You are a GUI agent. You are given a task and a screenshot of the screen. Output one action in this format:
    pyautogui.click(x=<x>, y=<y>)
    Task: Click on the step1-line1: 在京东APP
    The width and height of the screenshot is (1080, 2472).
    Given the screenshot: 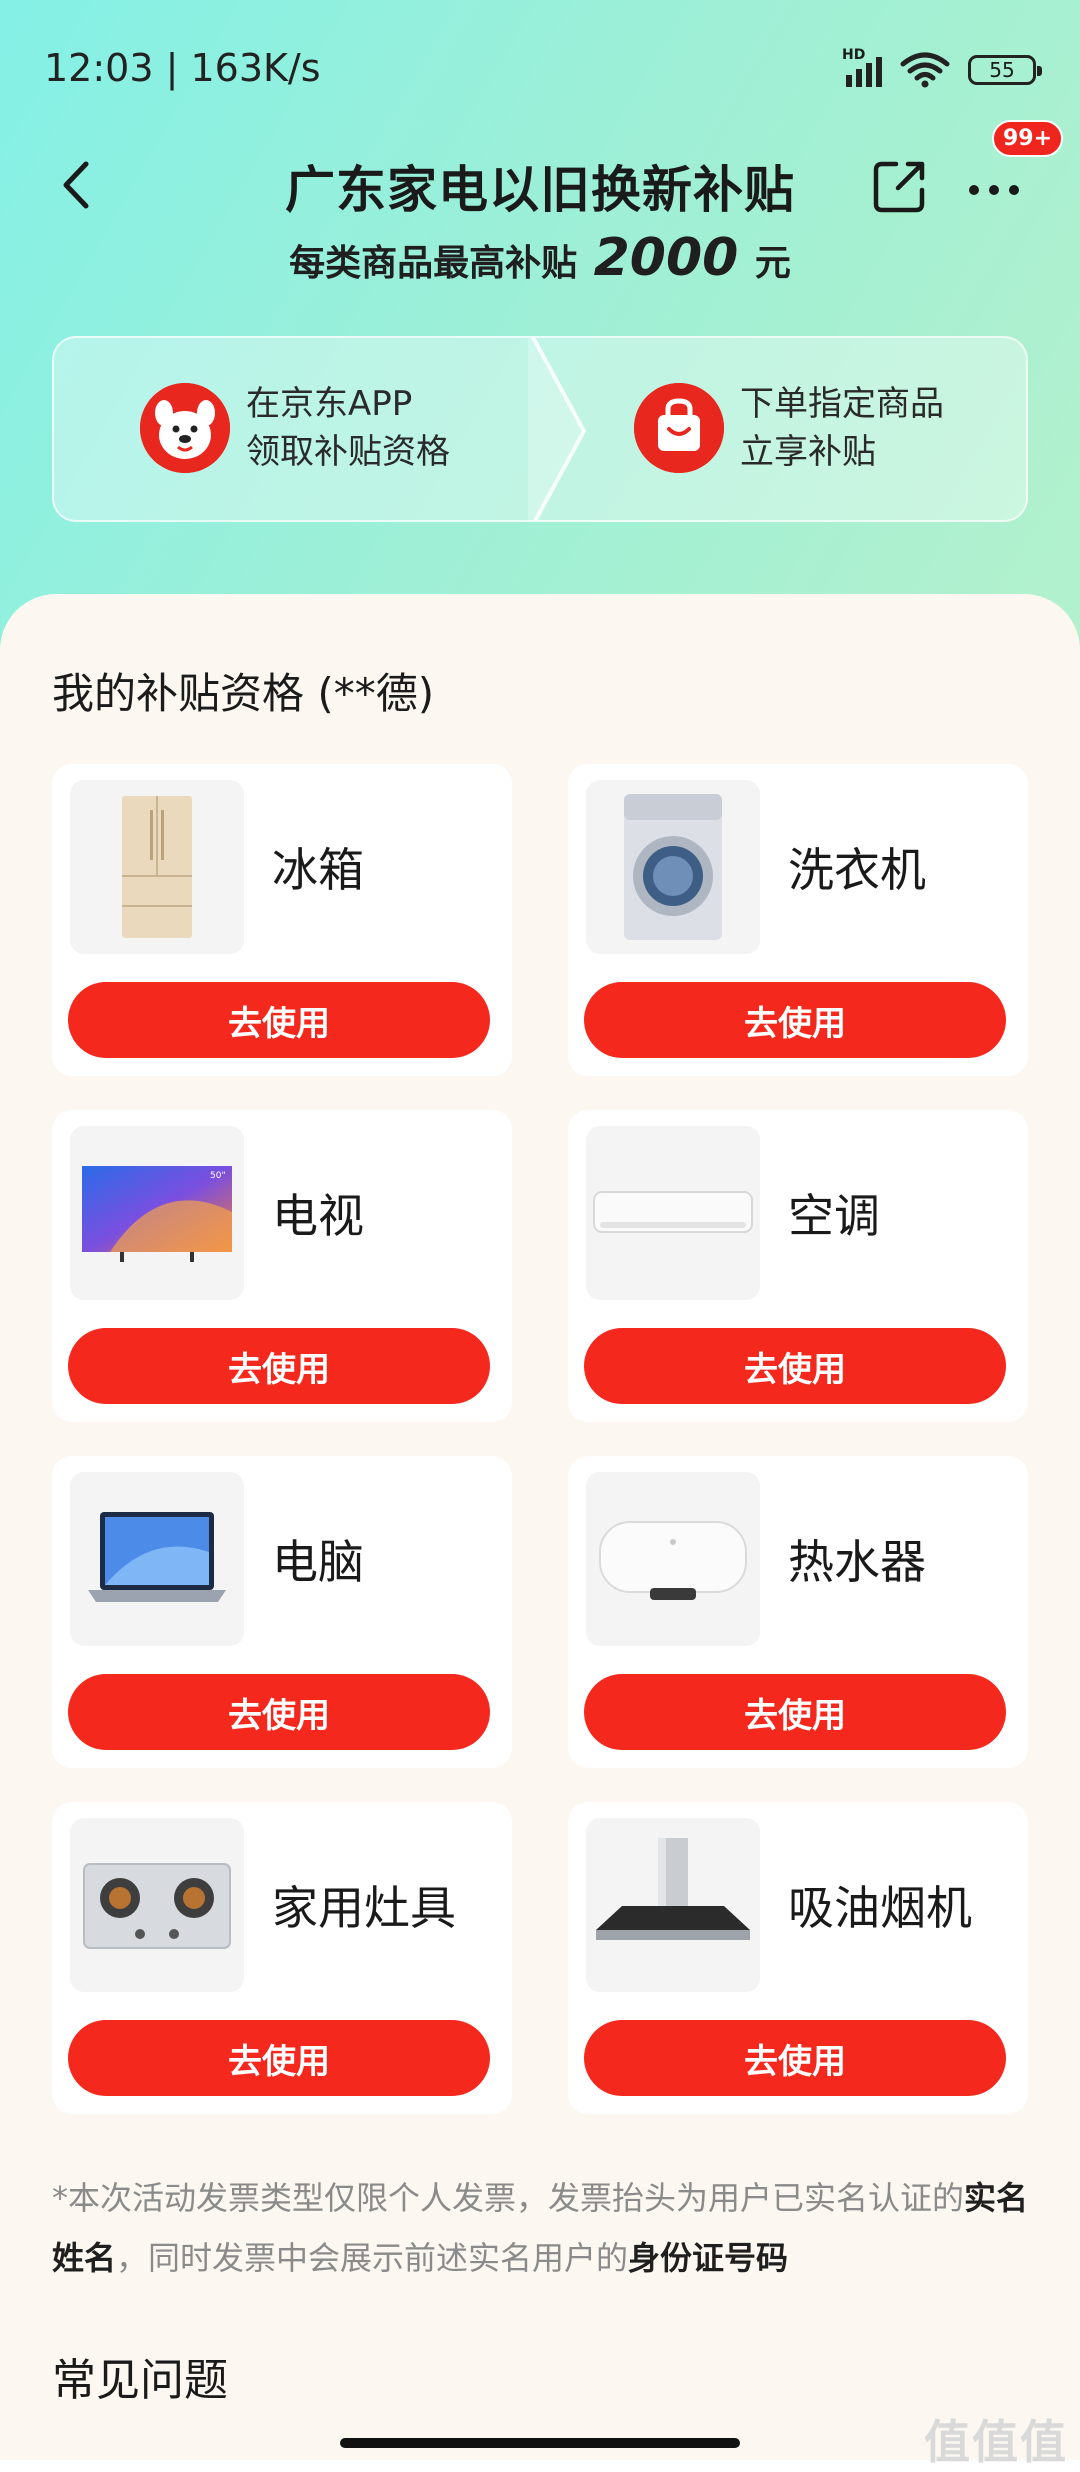 What is the action you would take?
    pyautogui.click(x=329, y=404)
    